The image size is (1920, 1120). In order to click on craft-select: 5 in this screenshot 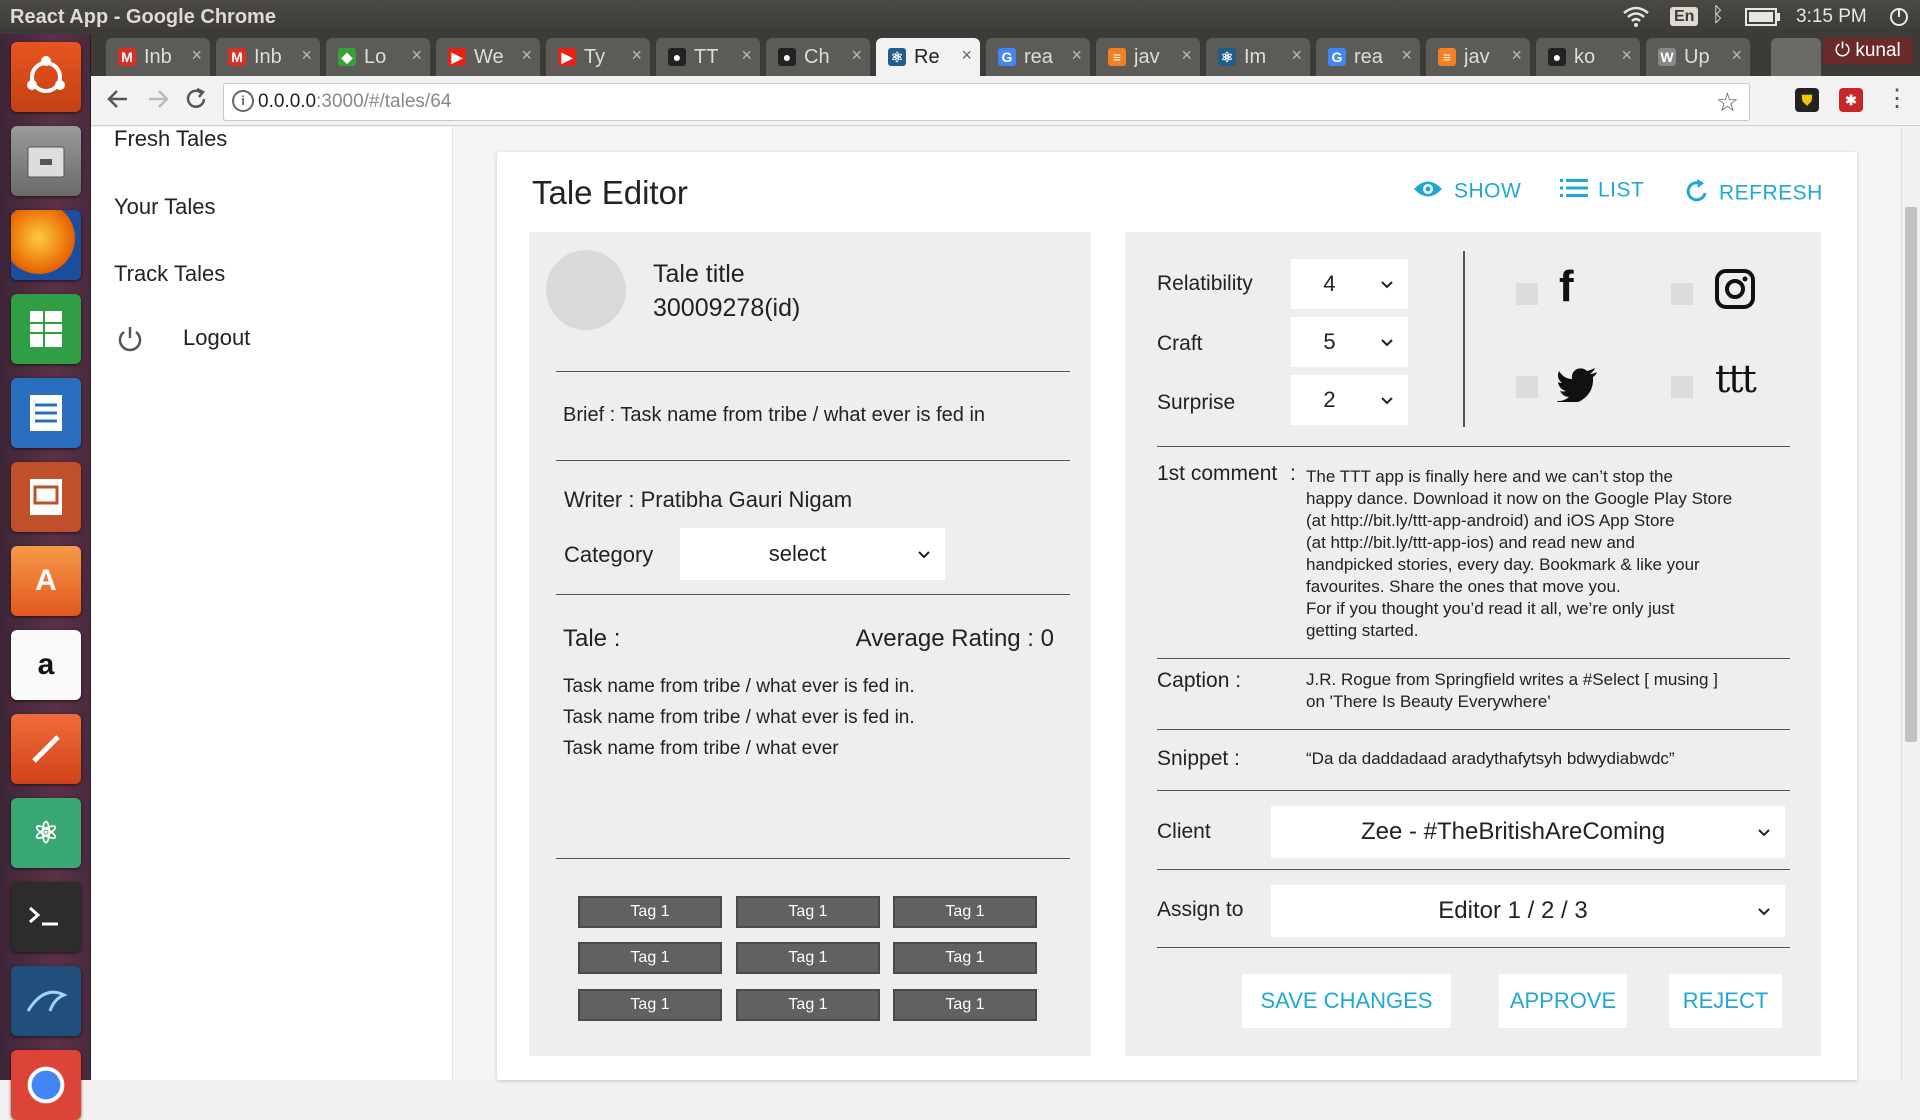, I will do `click(1349, 342)`.